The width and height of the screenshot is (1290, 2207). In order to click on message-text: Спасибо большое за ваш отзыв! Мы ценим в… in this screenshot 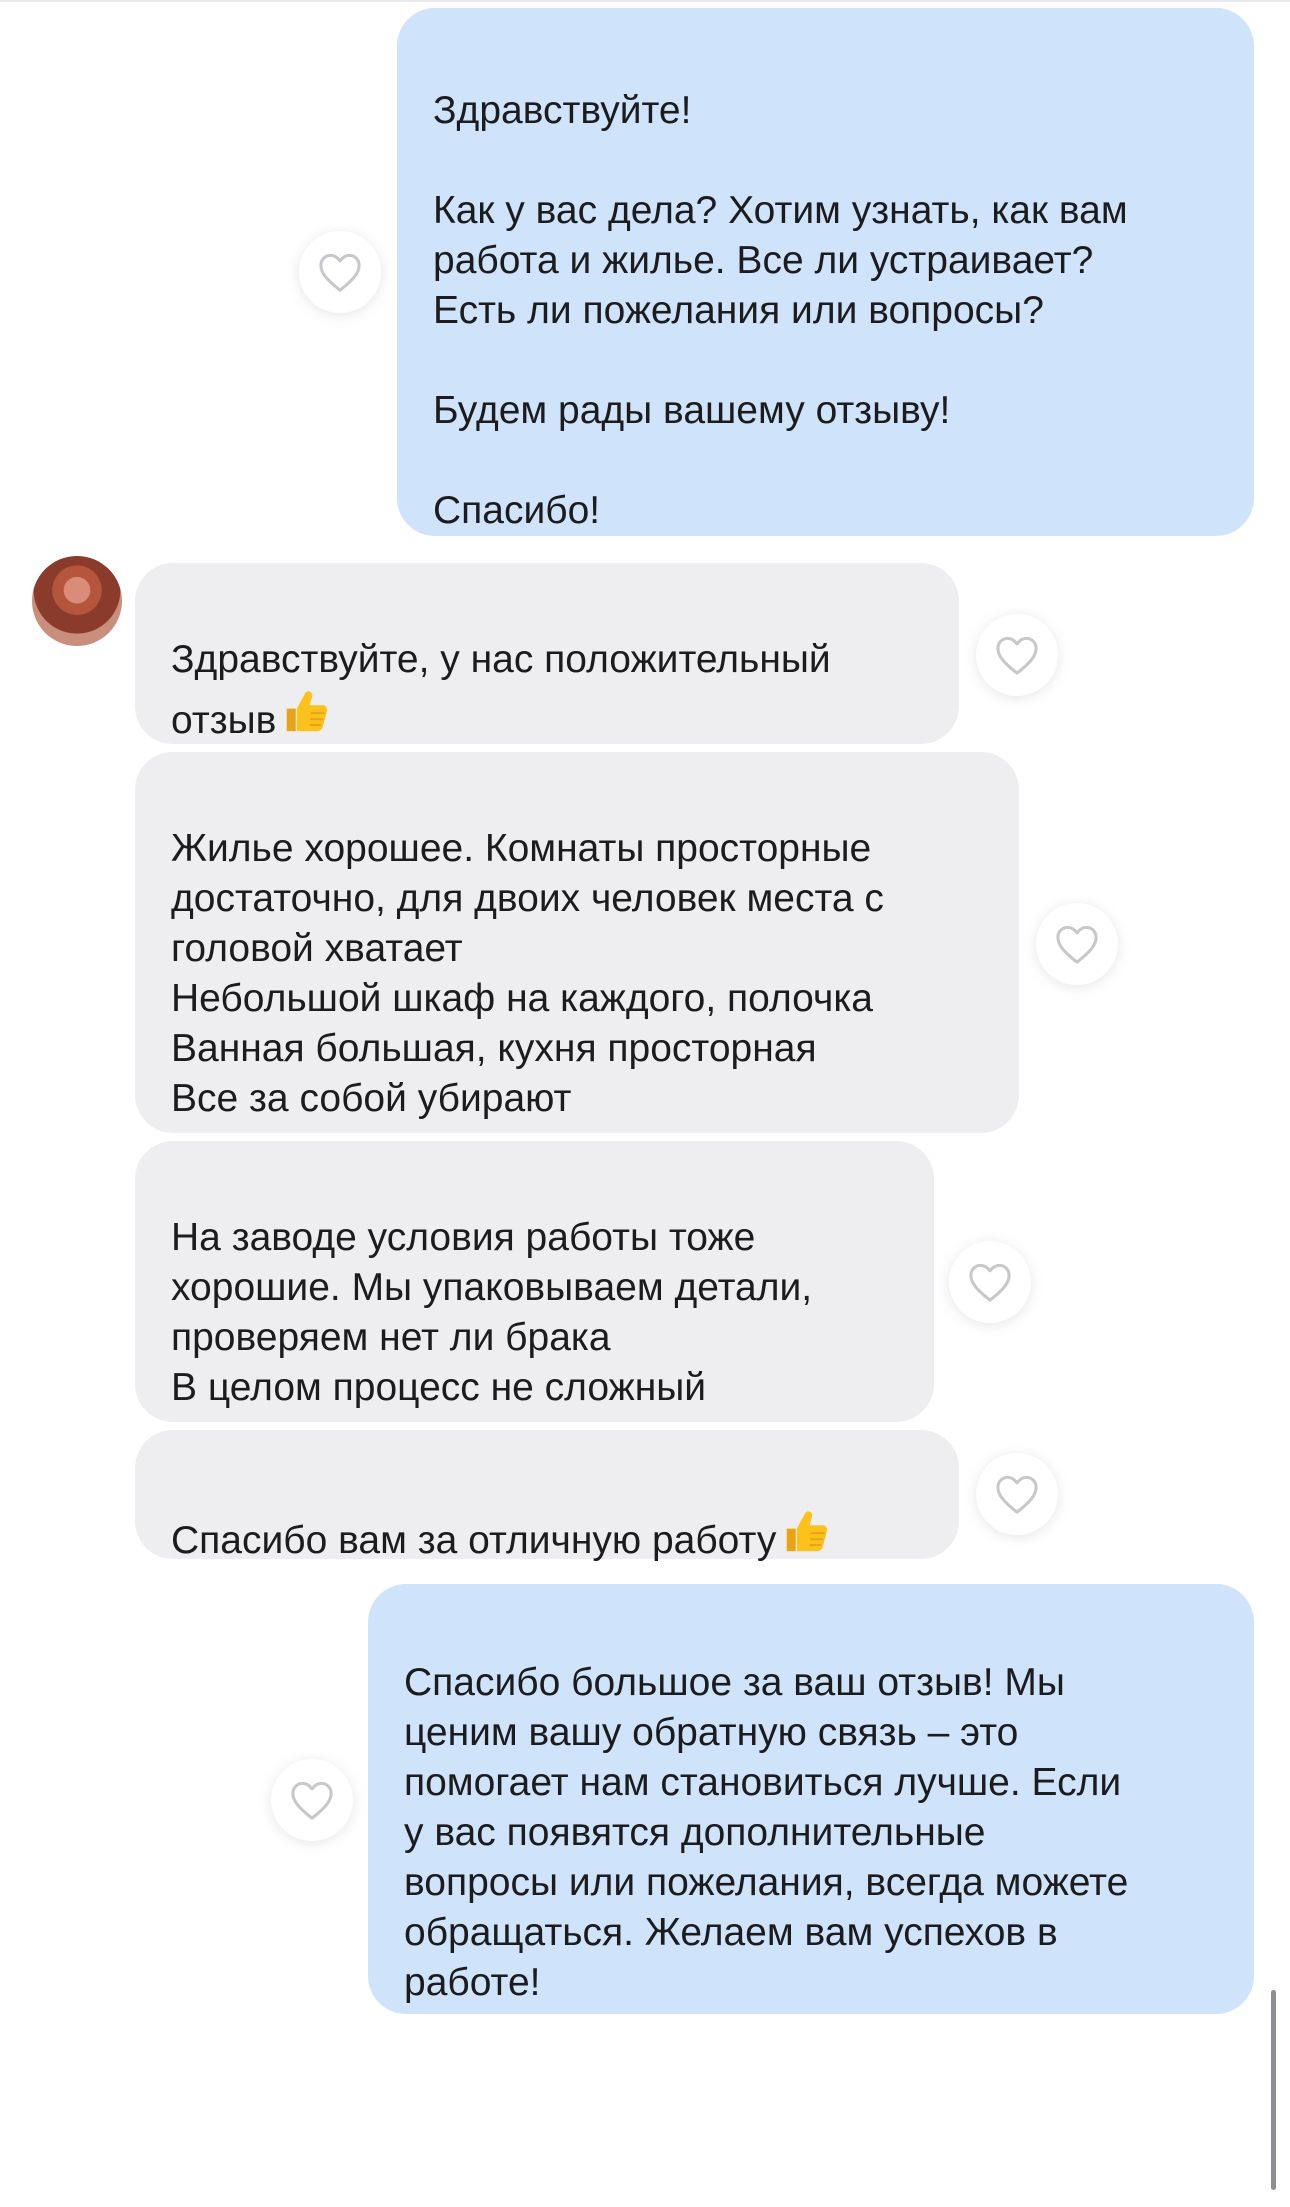, I will do `click(766, 1832)`.